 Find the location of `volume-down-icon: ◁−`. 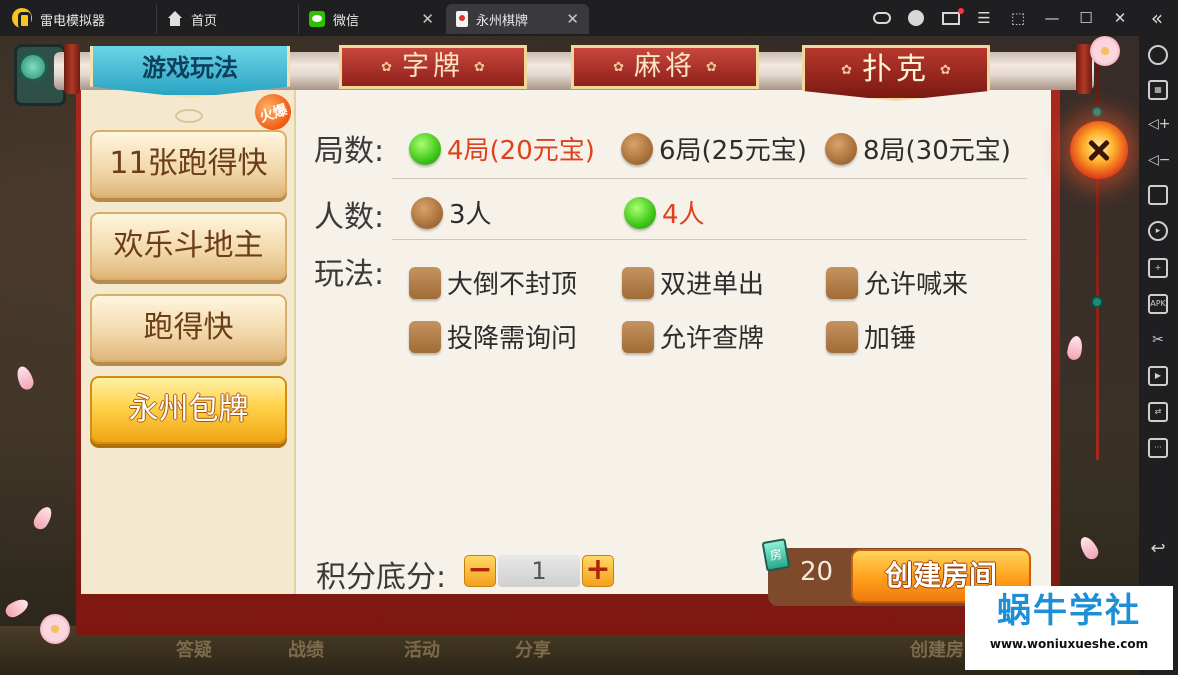

volume-down-icon: ◁− is located at coordinates (1159, 160).